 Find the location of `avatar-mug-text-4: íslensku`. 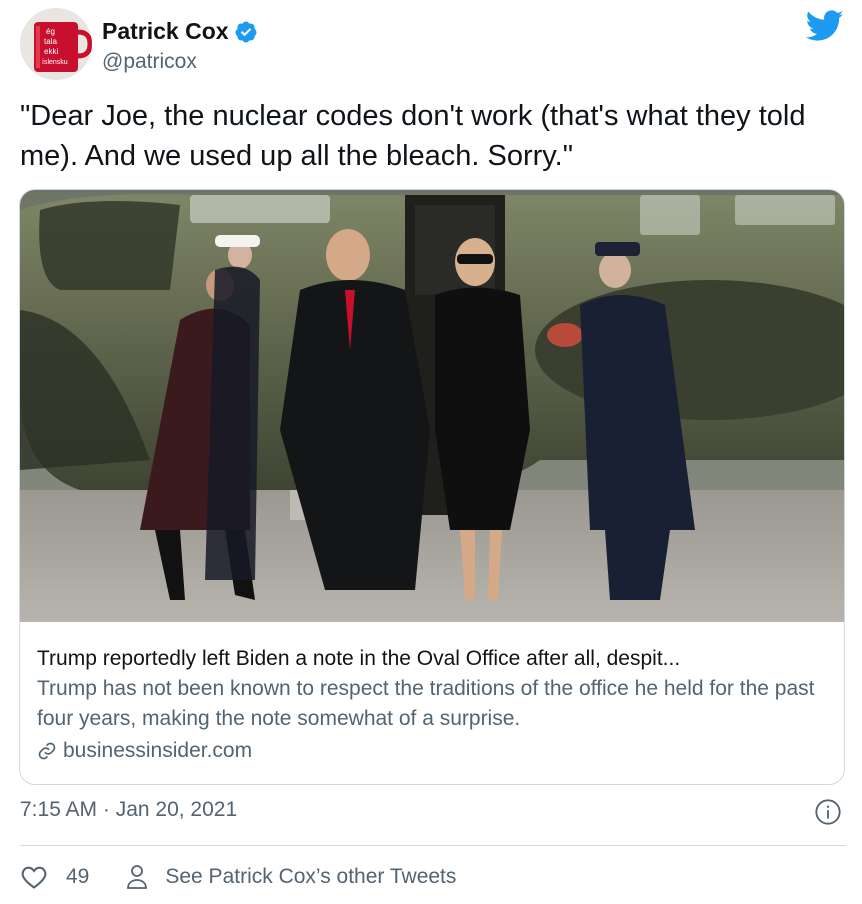

avatar-mug-text-4: íslensku is located at coordinates (55, 62).